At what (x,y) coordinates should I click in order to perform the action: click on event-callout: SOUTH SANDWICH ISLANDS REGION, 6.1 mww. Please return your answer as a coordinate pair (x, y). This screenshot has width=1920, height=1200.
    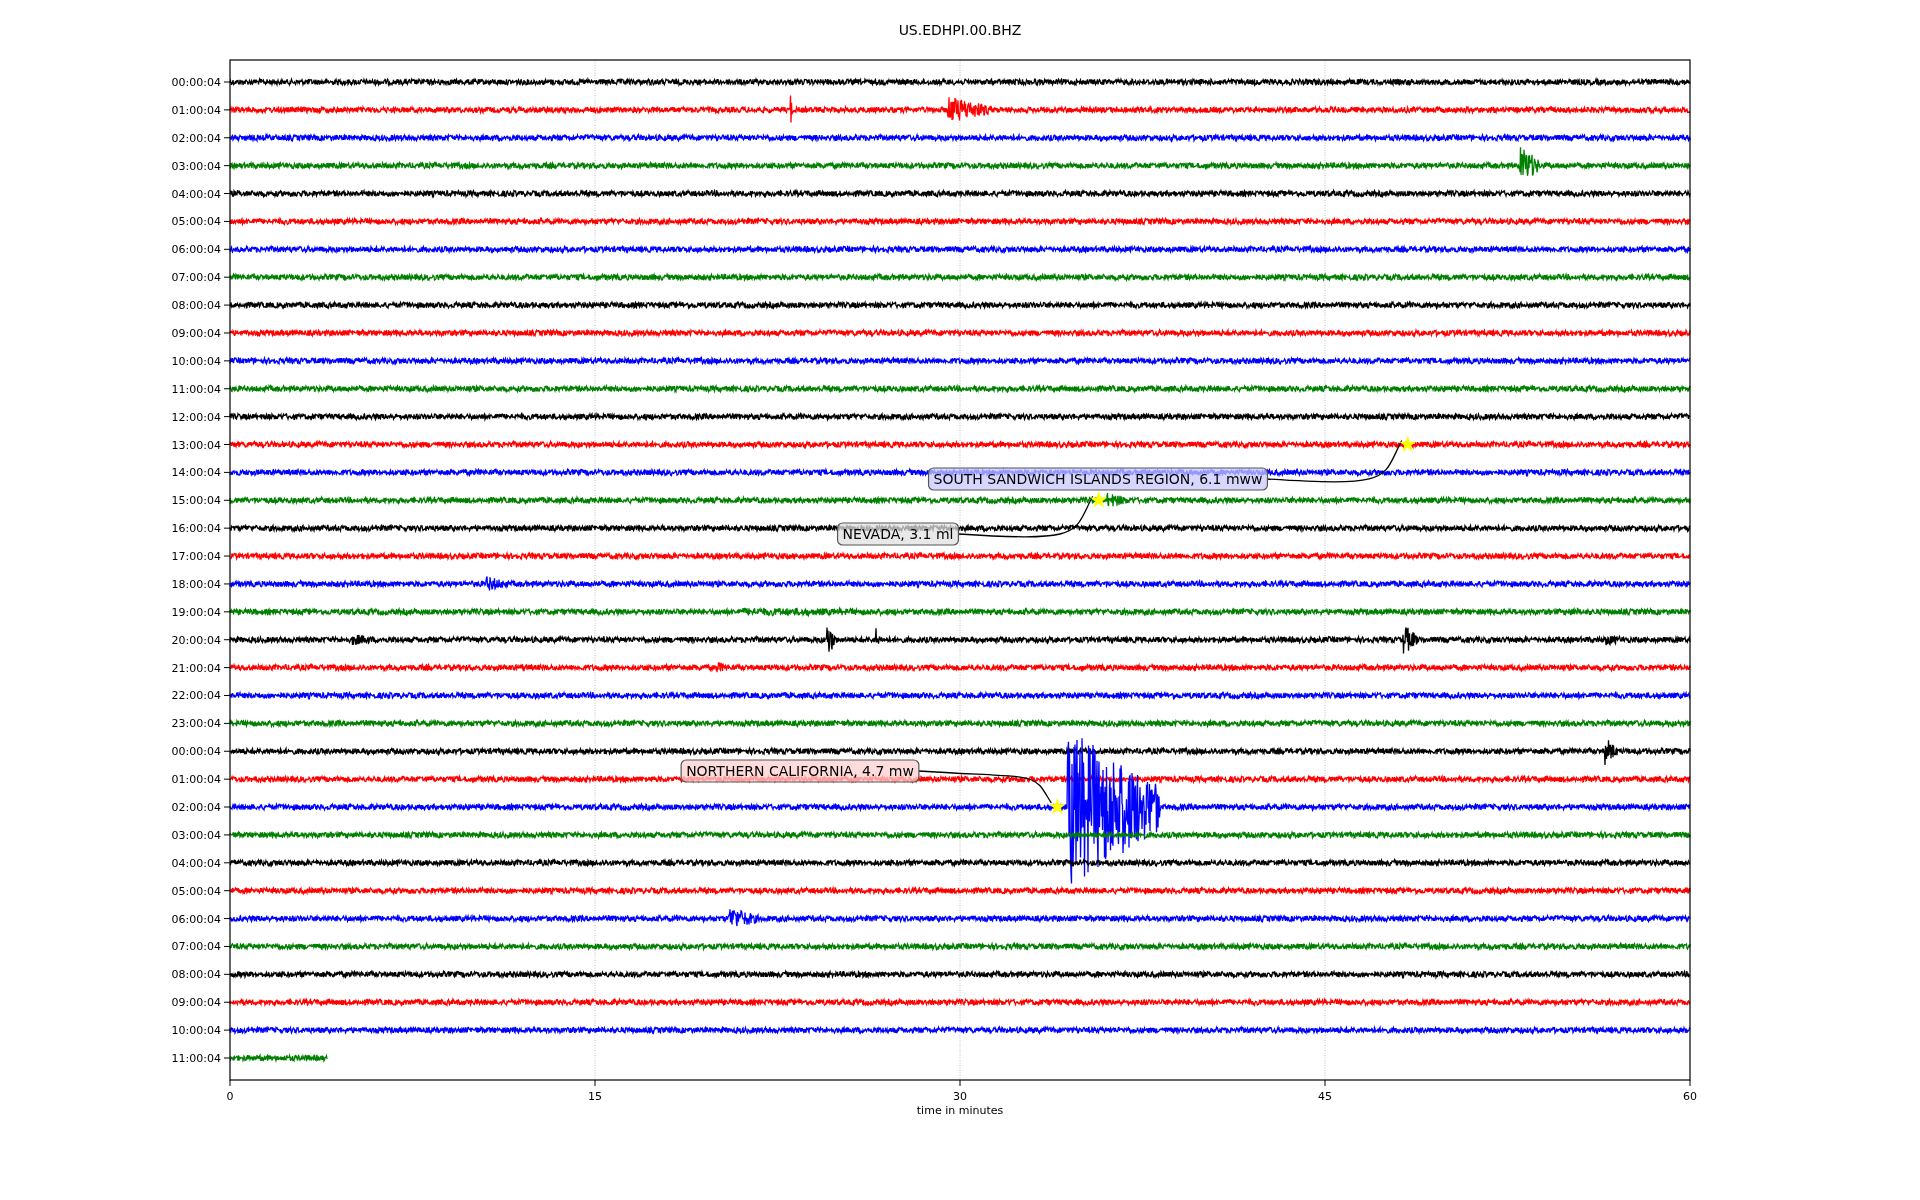
    Looking at the image, I should click on (1098, 479).